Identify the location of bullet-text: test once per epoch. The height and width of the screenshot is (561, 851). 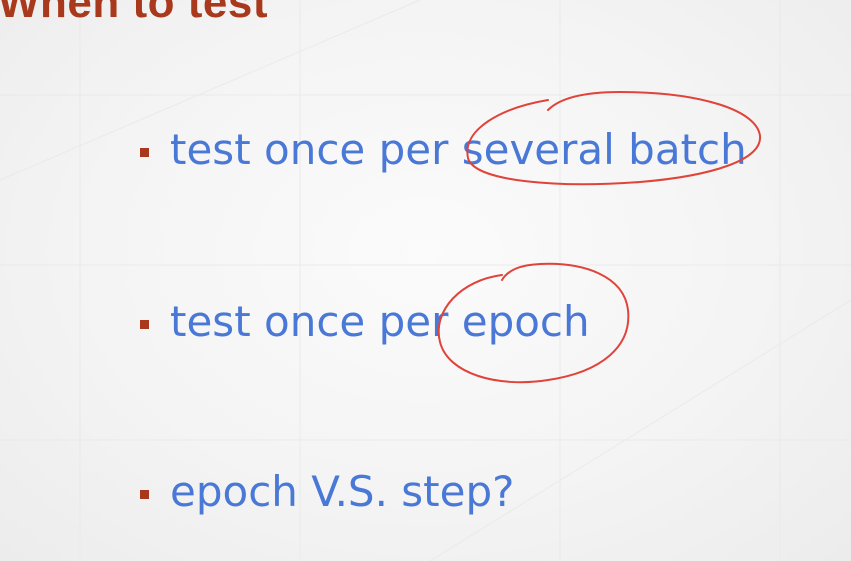
(380, 321).